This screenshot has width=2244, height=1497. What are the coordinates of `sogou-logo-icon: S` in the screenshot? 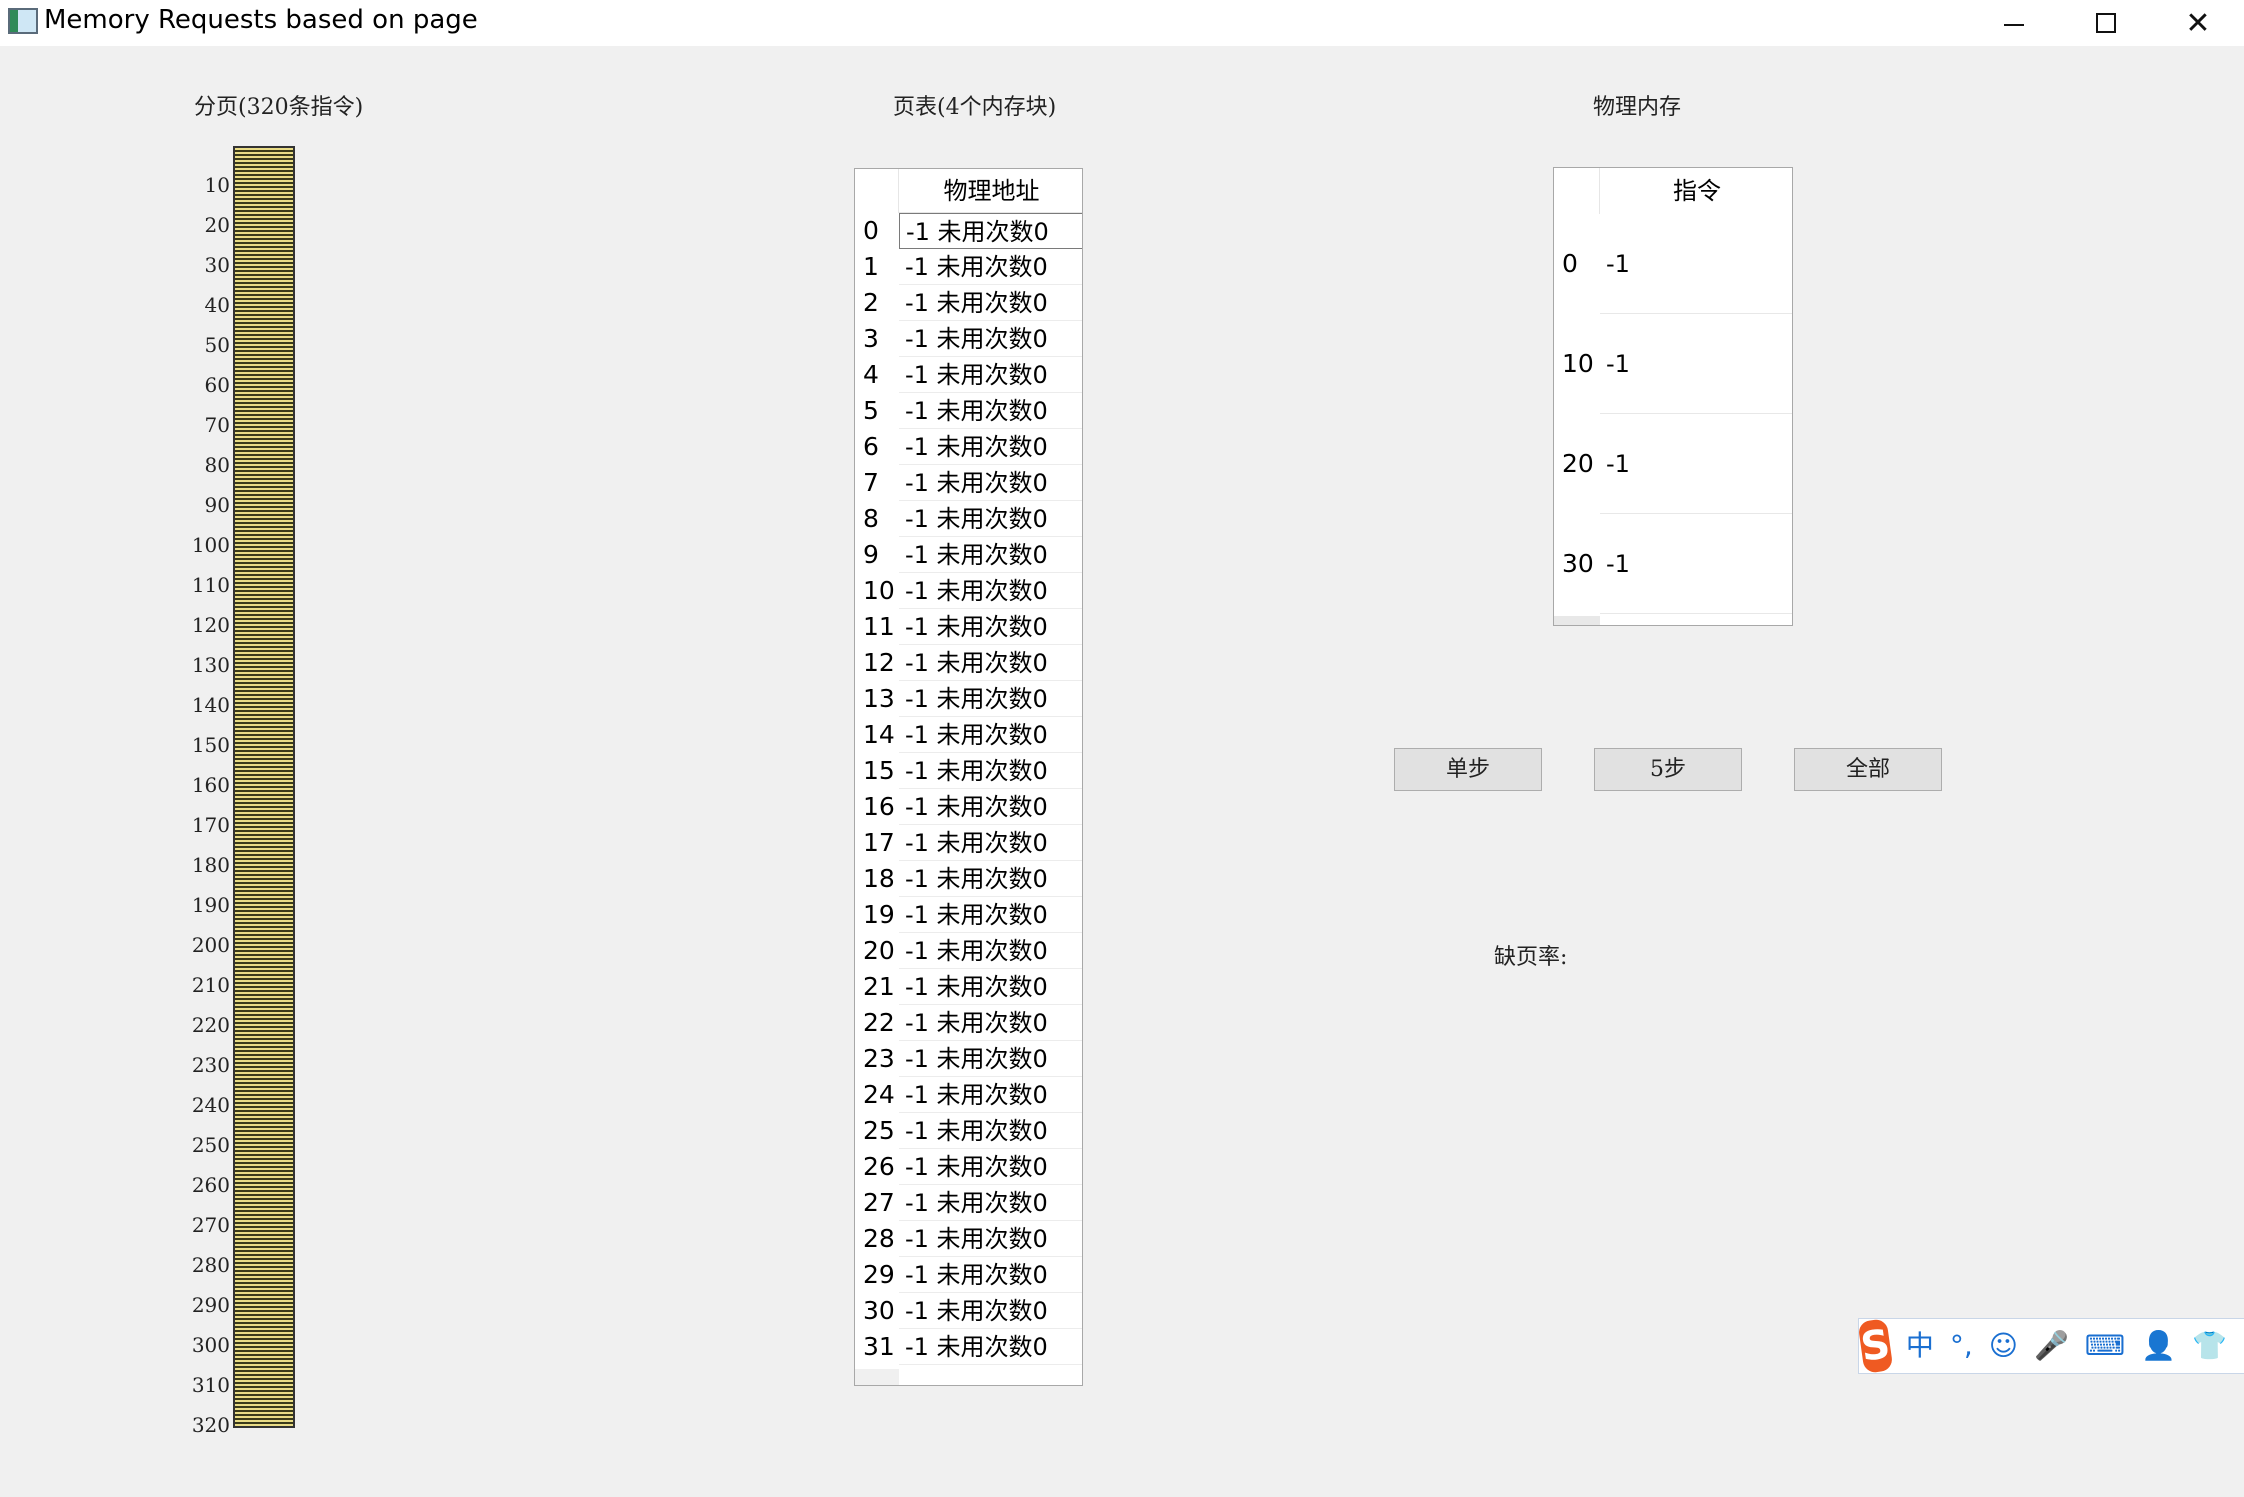 It's located at (1875, 1346).